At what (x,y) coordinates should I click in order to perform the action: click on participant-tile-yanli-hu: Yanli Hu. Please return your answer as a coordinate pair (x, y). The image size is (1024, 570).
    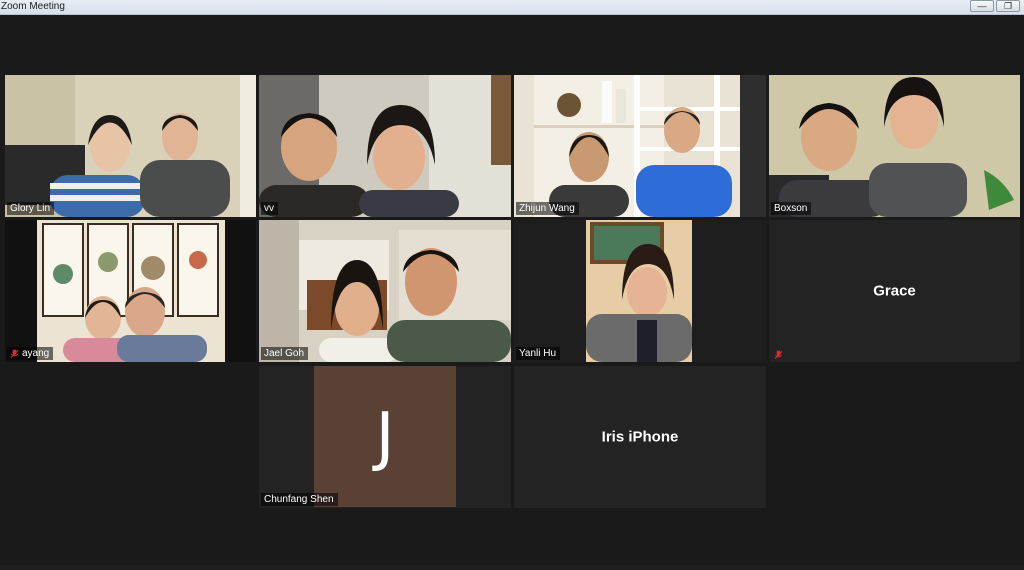
    Looking at the image, I should click on (640, 291).